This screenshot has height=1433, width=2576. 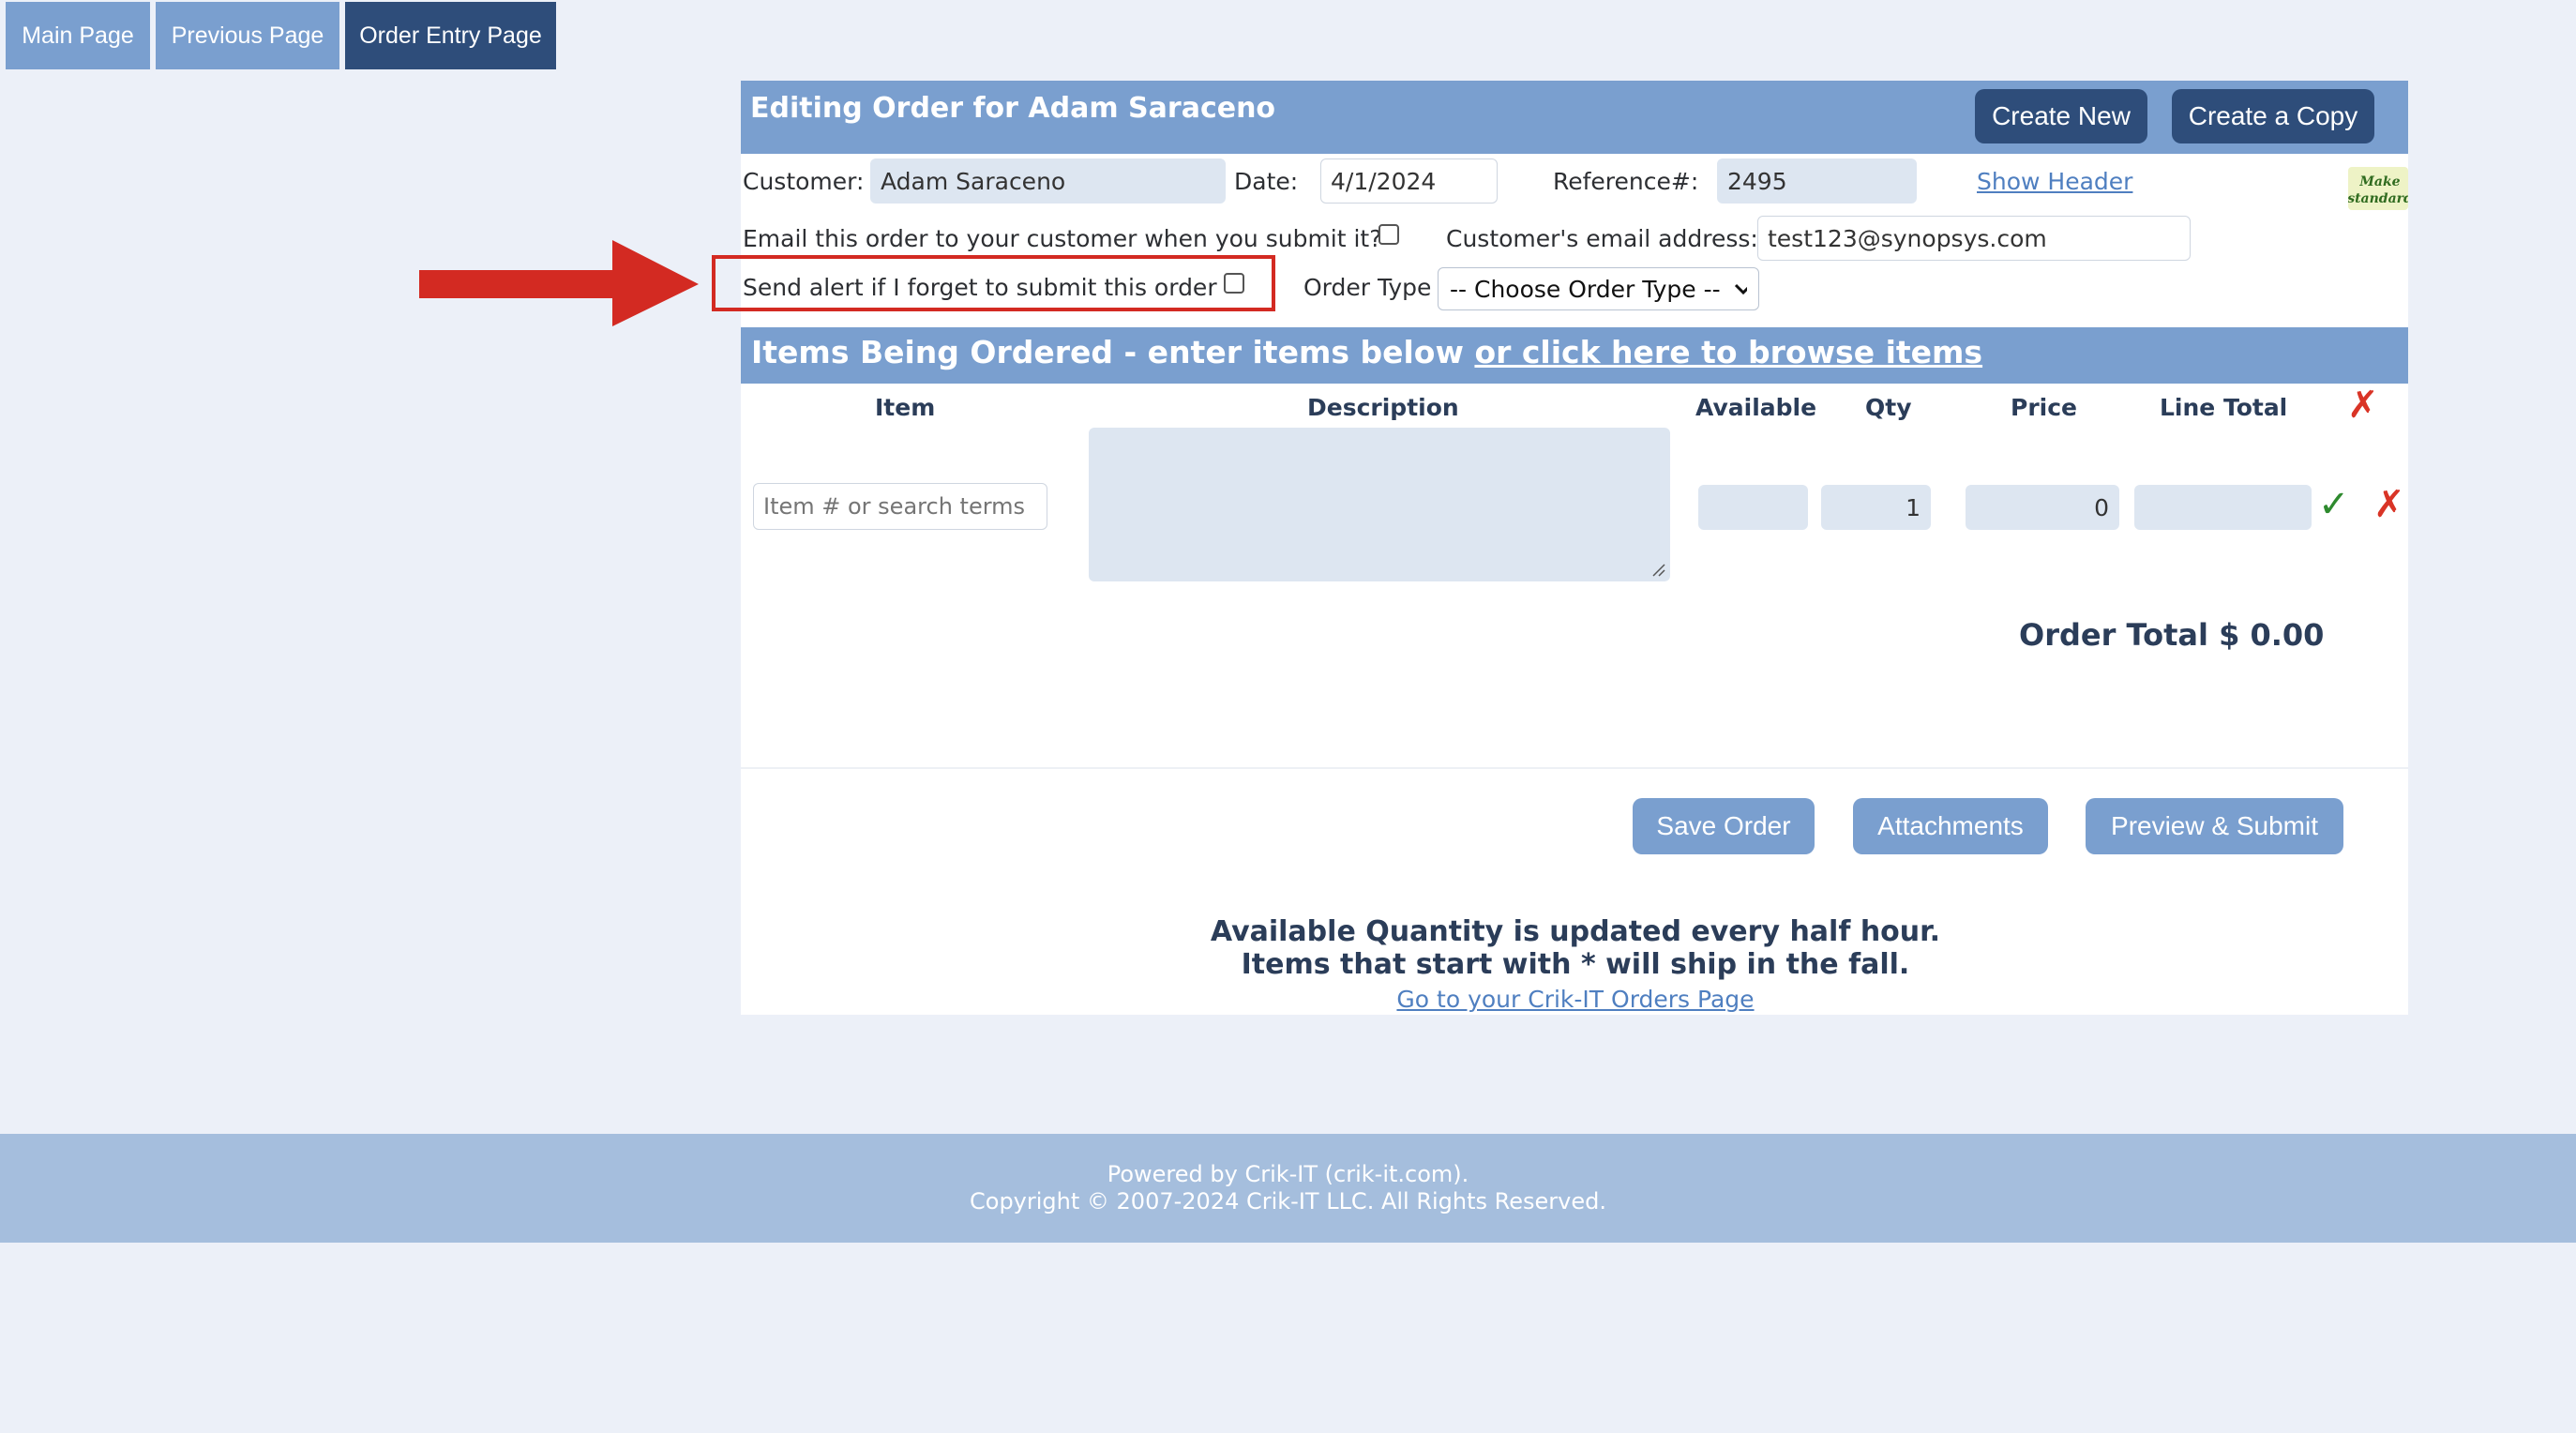 I want to click on date-field: 4/1/2024, so click(x=1409, y=181).